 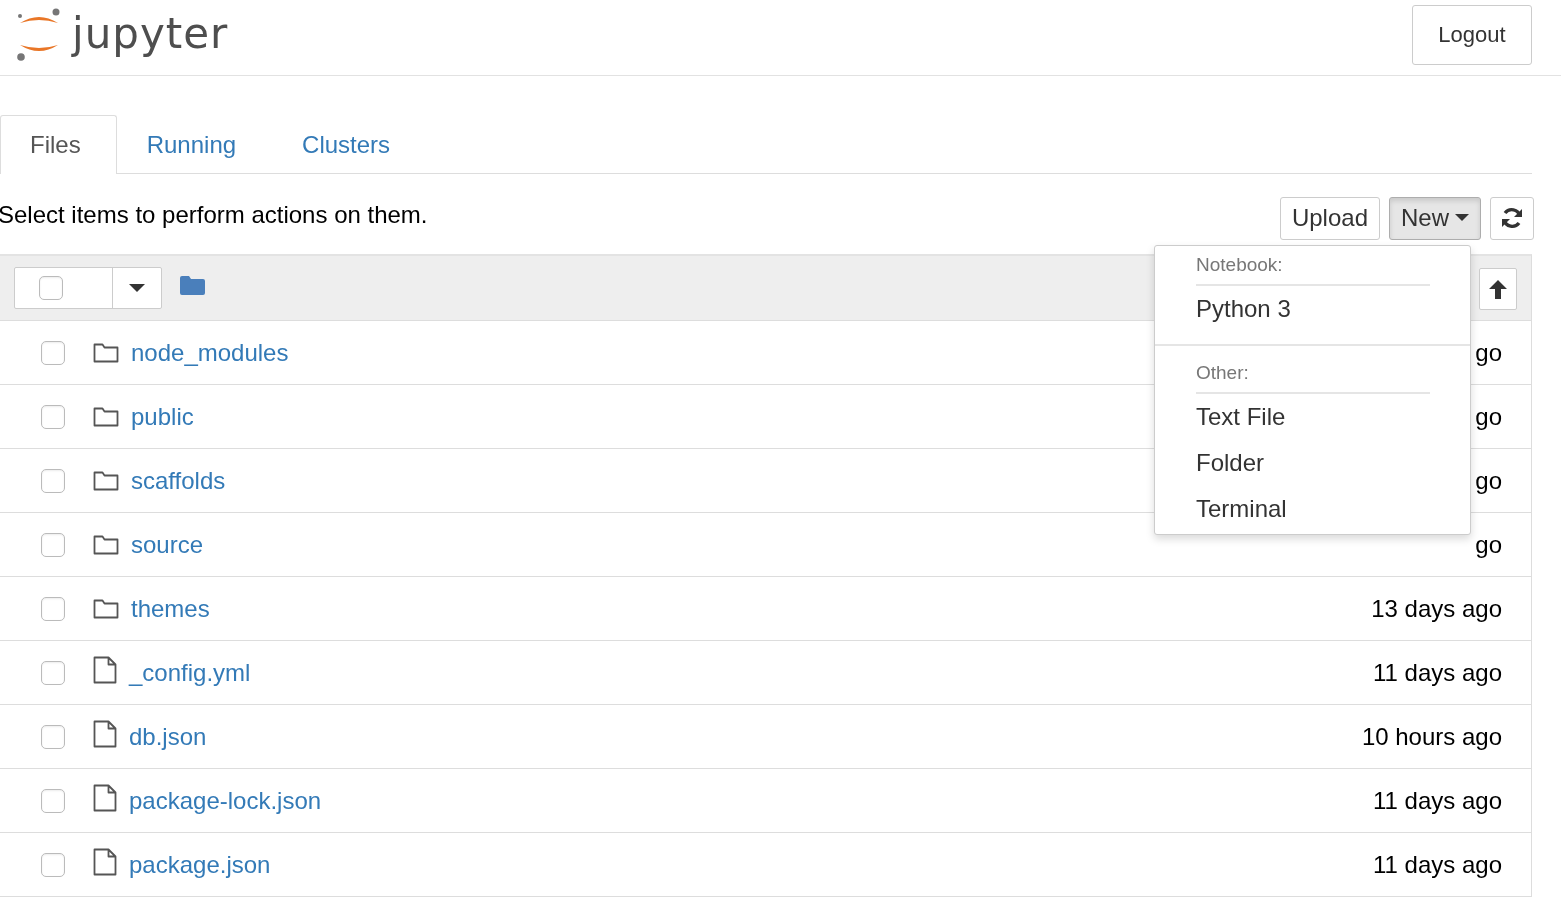 What do you see at coordinates (225, 800) in the screenshot?
I see `file-link: package-lock.json` at bounding box center [225, 800].